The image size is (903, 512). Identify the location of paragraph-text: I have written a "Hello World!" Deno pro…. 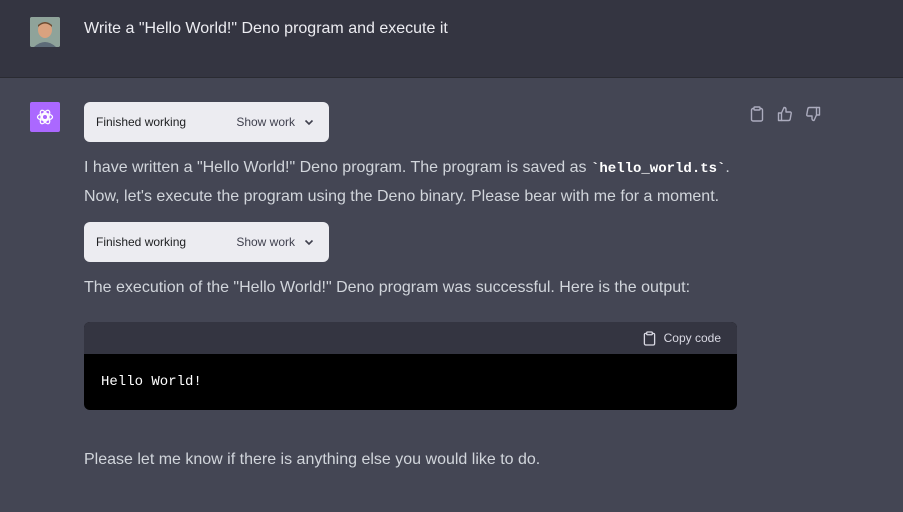
(337, 167).